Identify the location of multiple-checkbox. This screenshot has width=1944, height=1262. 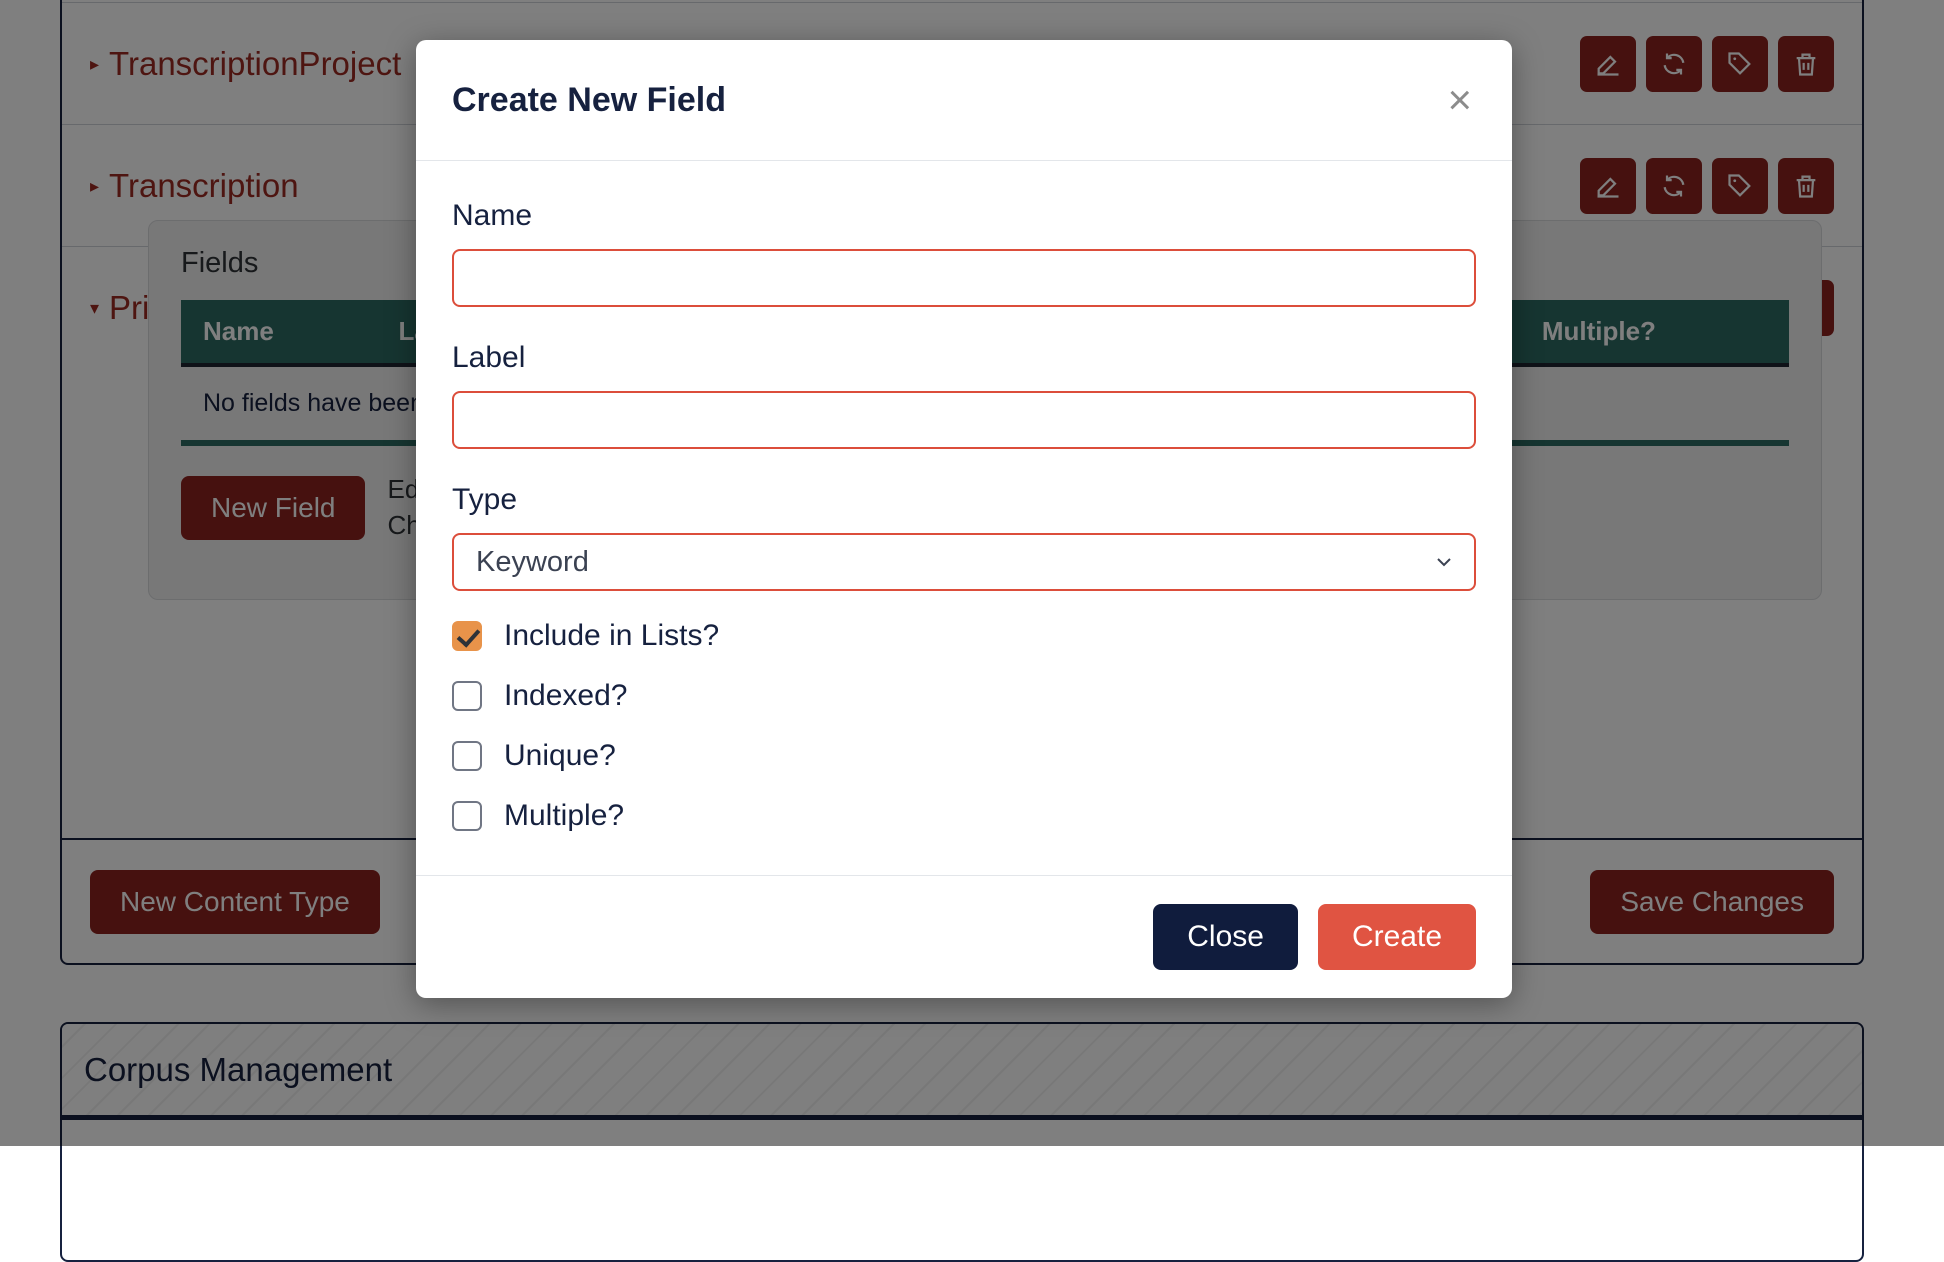
(467, 816).